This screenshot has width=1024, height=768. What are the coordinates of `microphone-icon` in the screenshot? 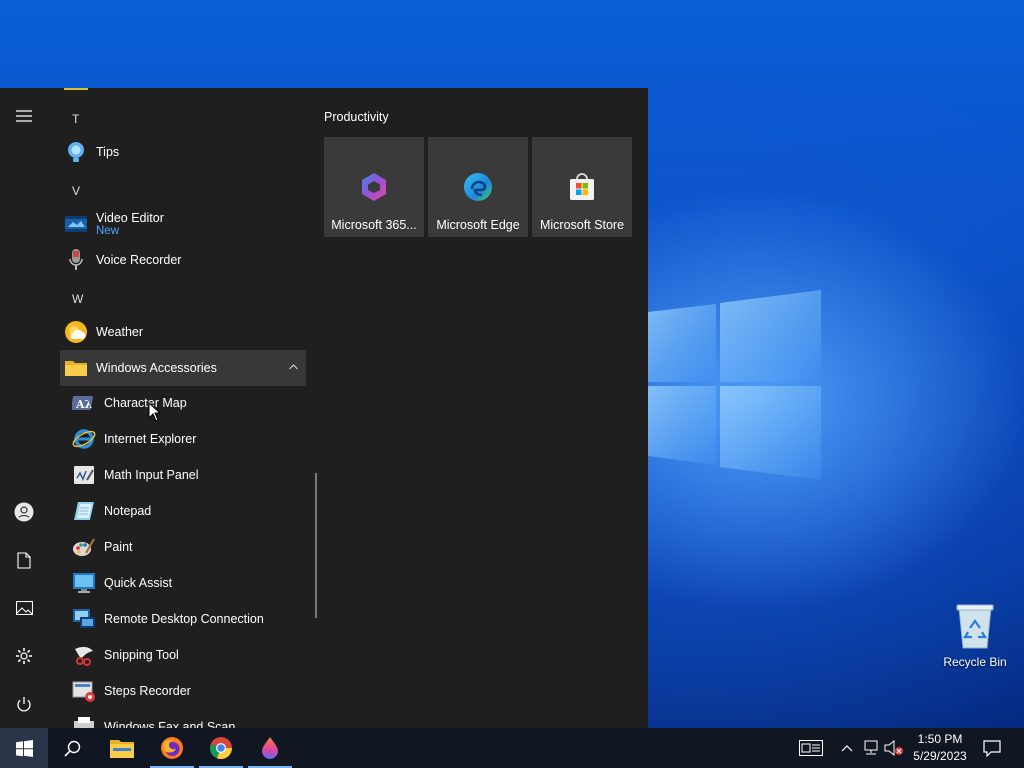 It's located at (76, 259).